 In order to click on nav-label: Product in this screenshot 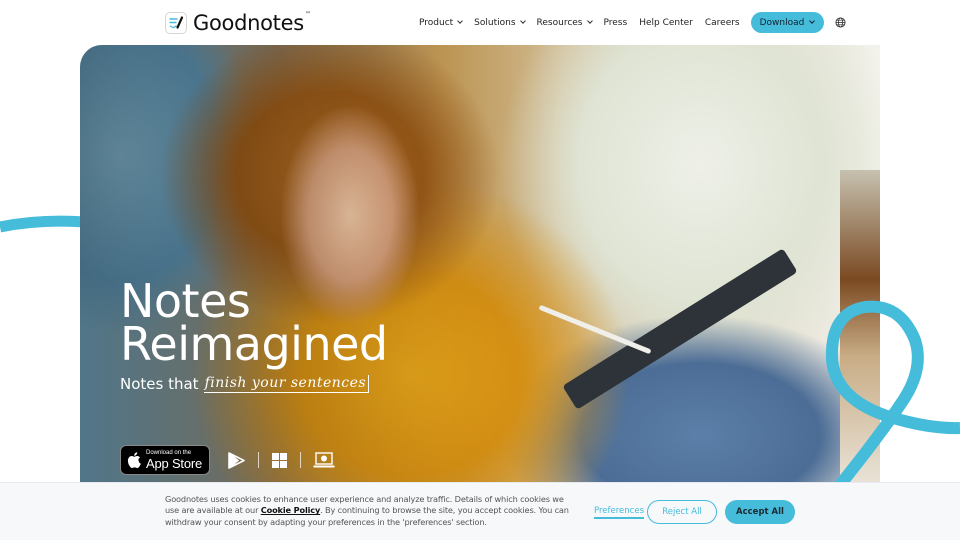, I will do `click(436, 22)`.